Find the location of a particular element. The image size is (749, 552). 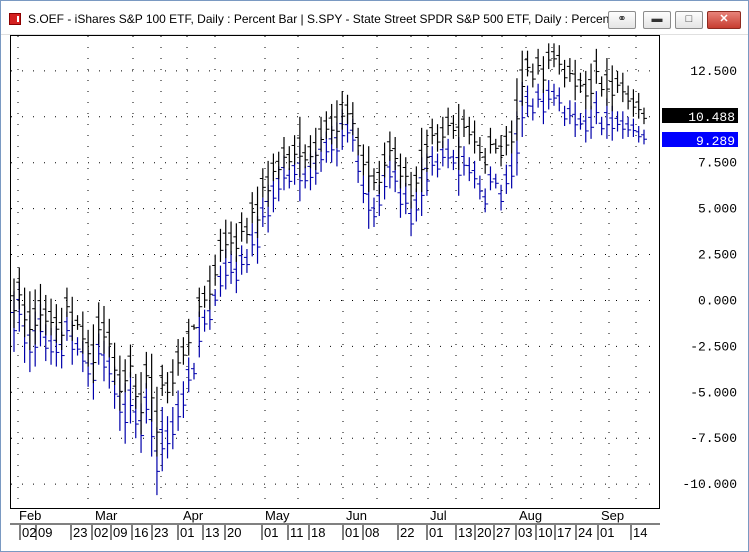

y-tick-label: 12.500 is located at coordinates (713, 71).